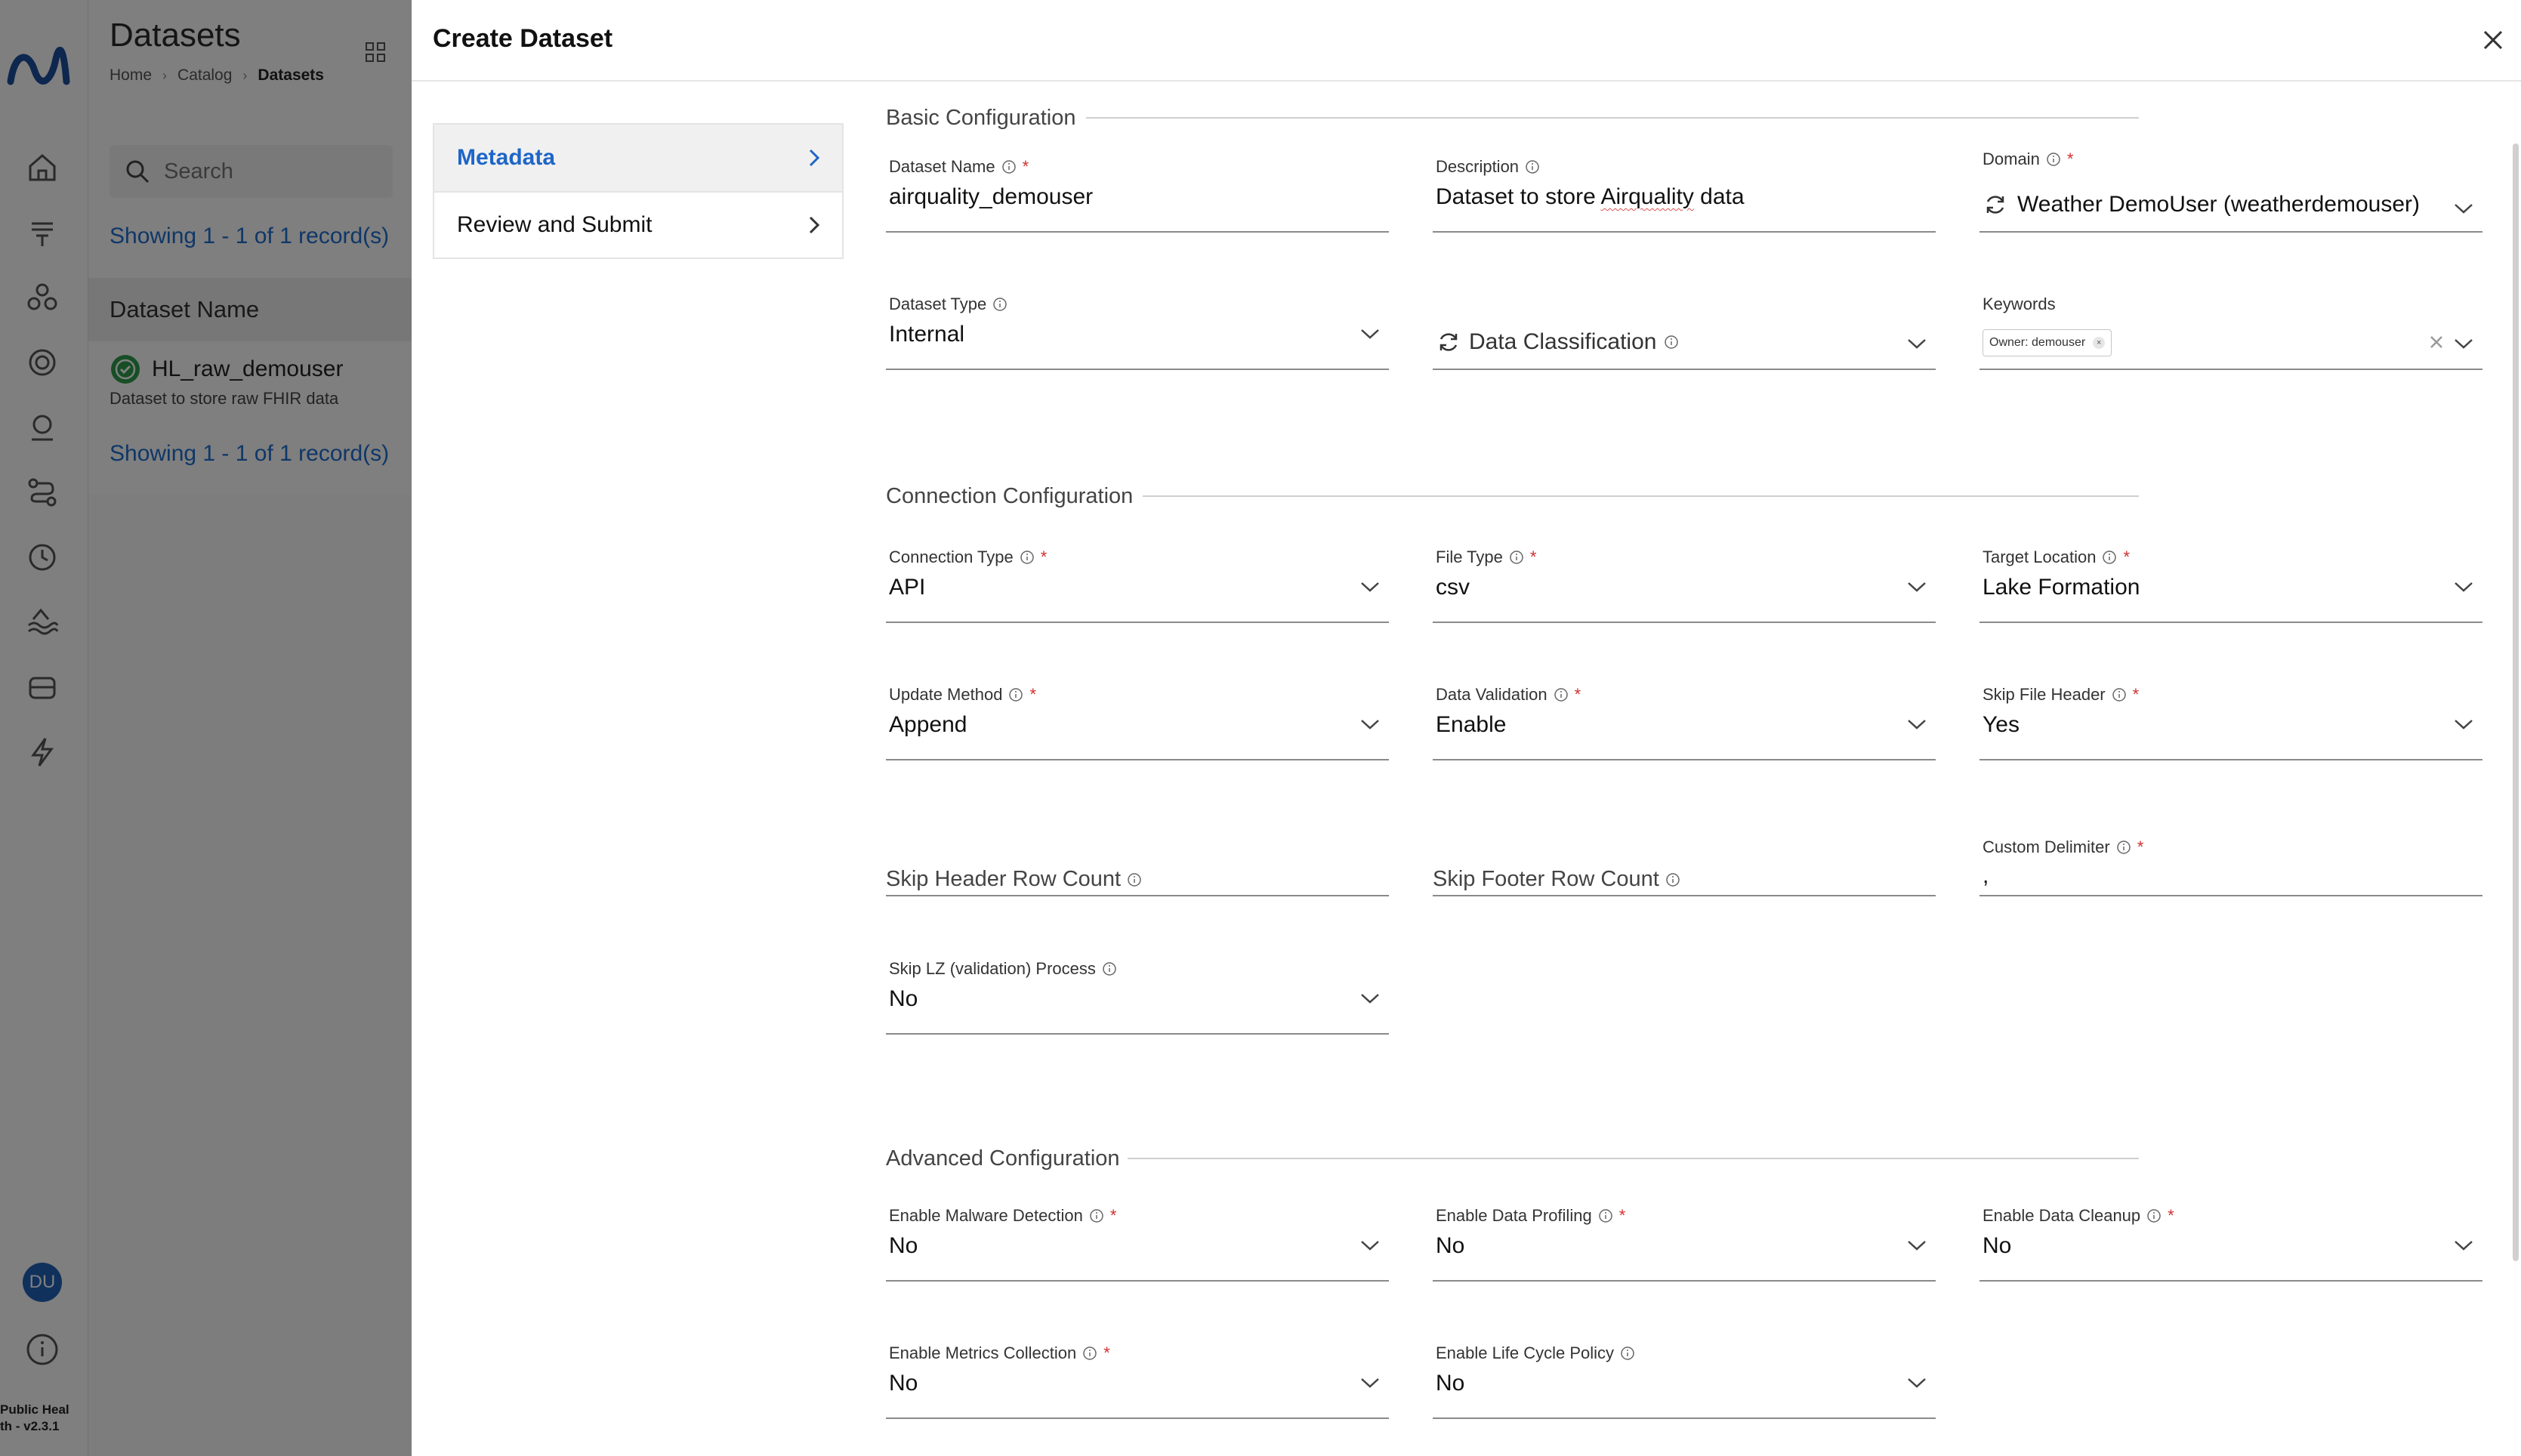 The image size is (2521, 1456). I want to click on field-label: Keywords, so click(2020, 304).